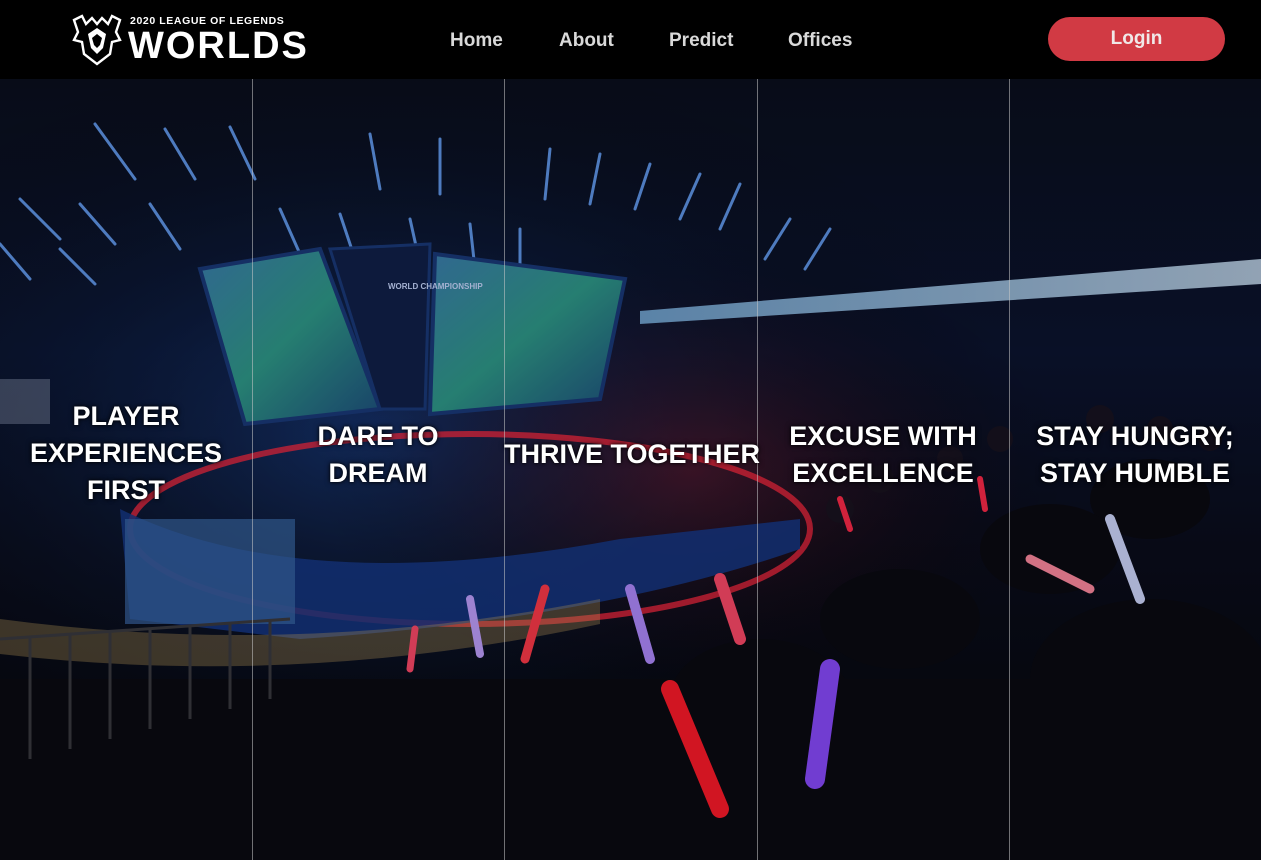  Describe the element at coordinates (586, 41) in the screenshot. I see `nav-about-link: About` at that location.